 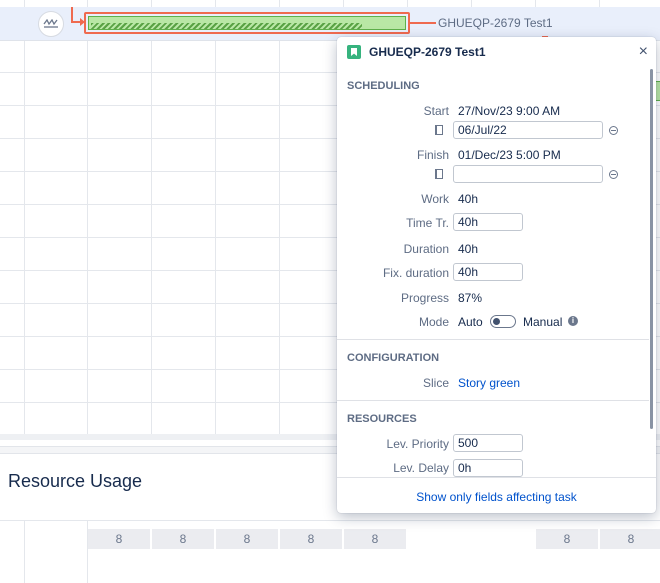 I want to click on work-value: 40h, so click(x=468, y=199).